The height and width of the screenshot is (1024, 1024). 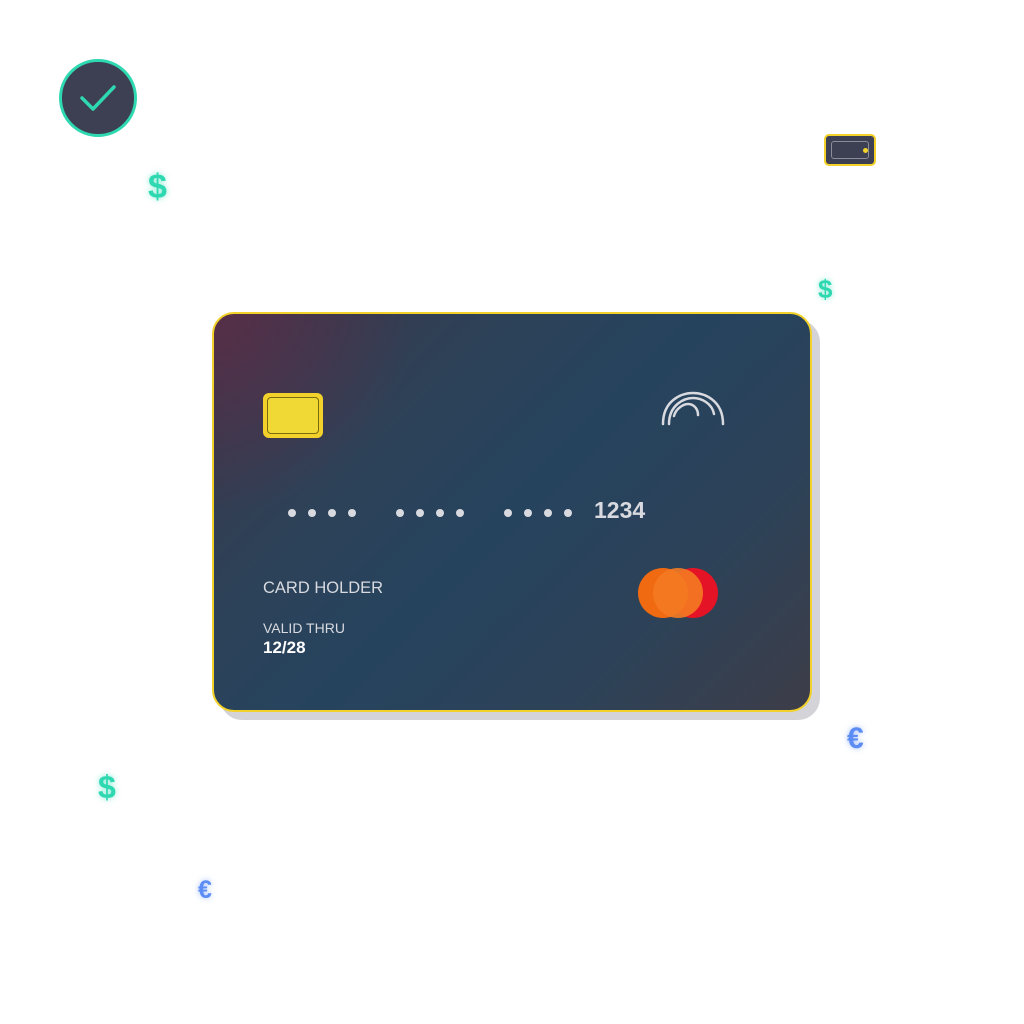 I want to click on card-number-masked, so click(x=430, y=513).